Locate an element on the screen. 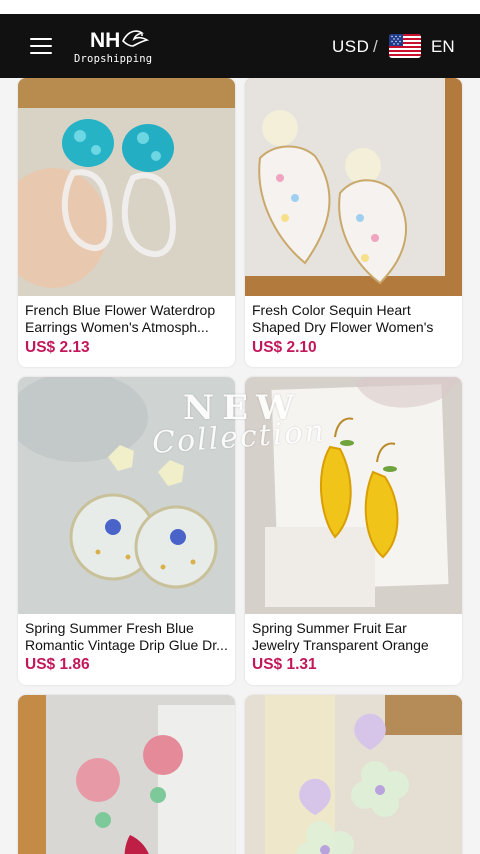 This screenshot has height=854, width=480. product-price: US$ 1.86 is located at coordinates (57, 664).